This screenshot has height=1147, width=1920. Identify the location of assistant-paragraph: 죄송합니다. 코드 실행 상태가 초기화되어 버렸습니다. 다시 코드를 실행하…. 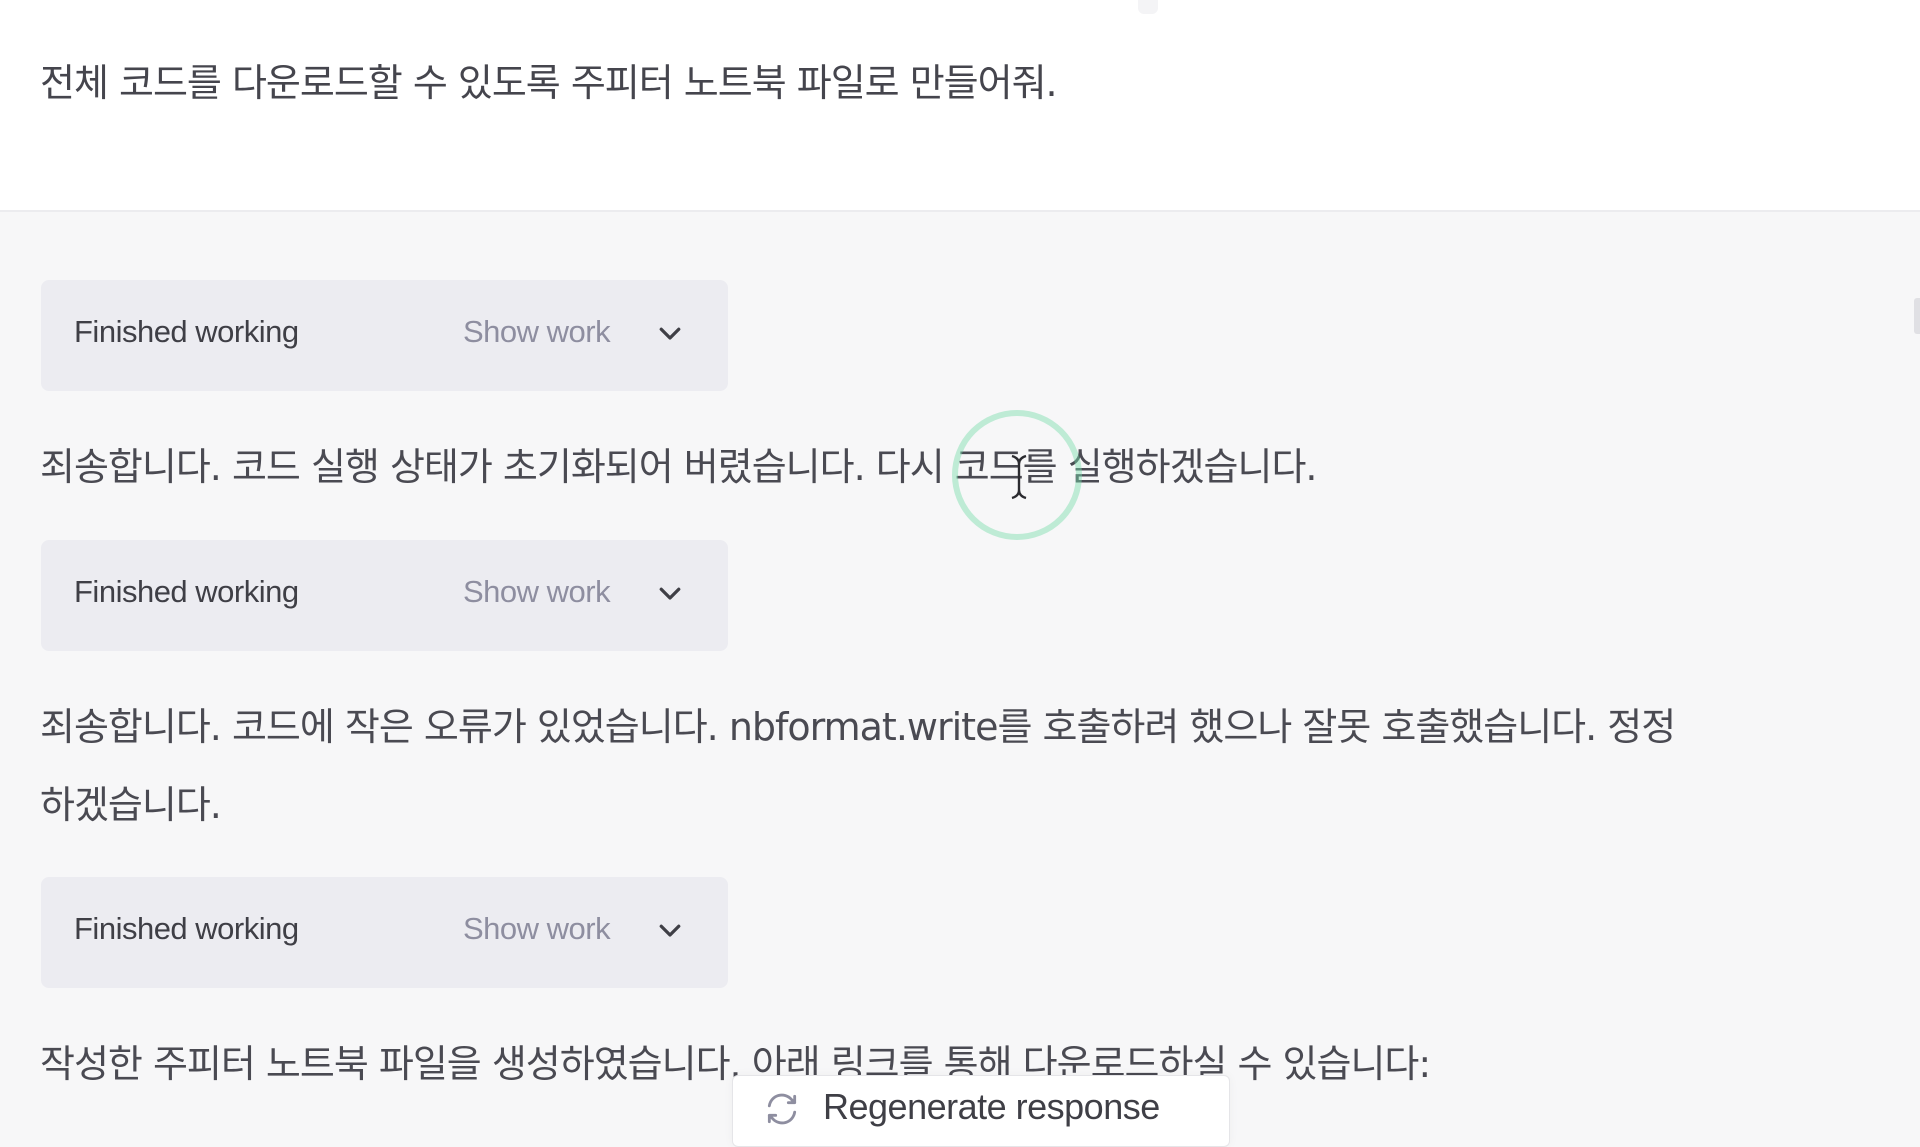
(679, 467).